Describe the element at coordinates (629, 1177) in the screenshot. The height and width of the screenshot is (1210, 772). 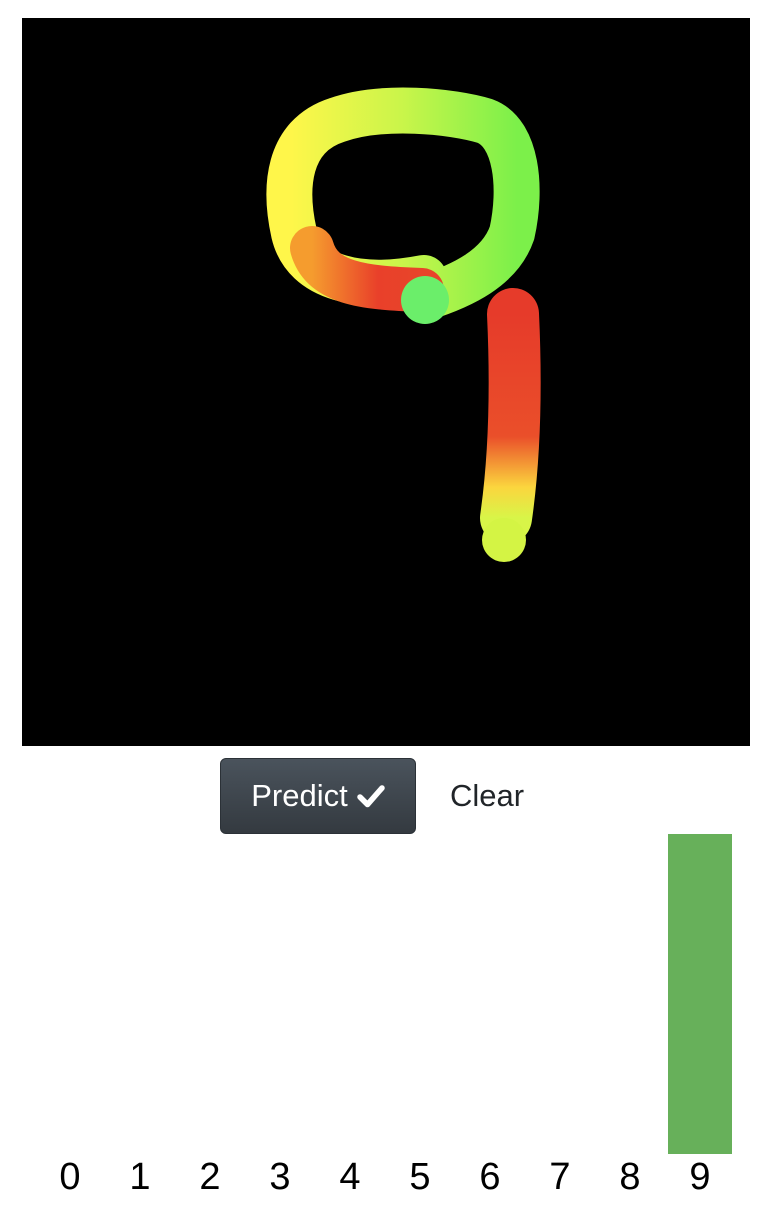
I see `tick-label-8: 8` at that location.